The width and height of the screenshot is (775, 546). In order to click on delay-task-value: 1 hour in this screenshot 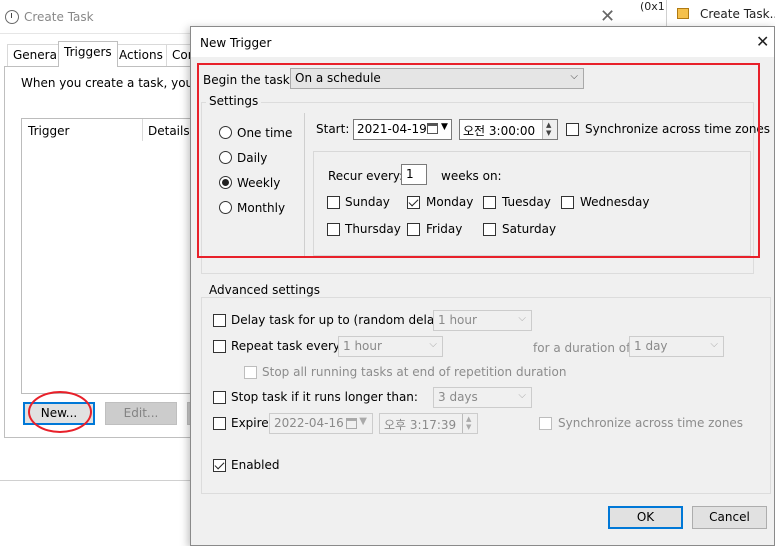, I will do `click(457, 320)`.